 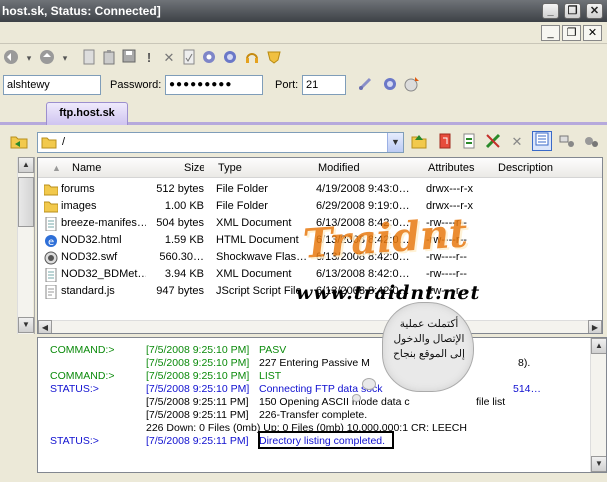 I want to click on delete-icon: ✕, so click(x=169, y=58).